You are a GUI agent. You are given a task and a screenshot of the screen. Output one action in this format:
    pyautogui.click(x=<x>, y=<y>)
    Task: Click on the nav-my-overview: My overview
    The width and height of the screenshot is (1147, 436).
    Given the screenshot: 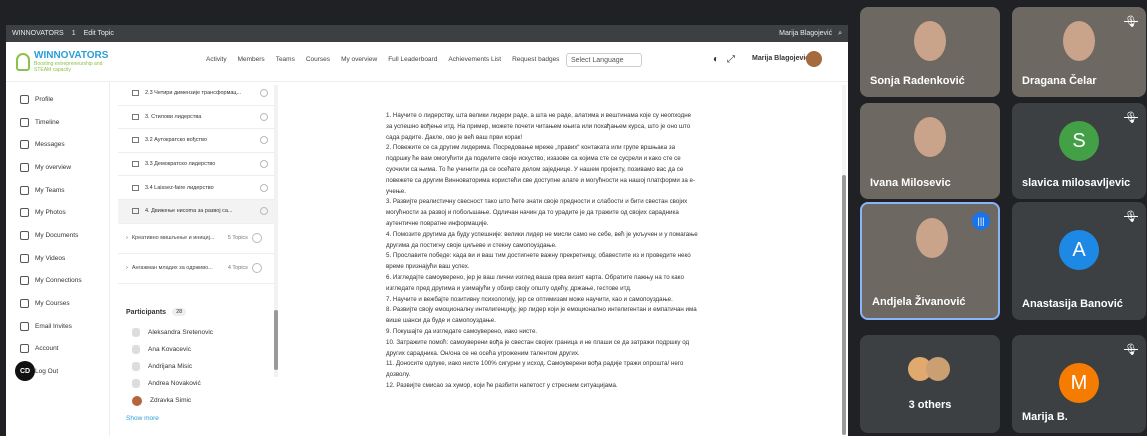 What is the action you would take?
    pyautogui.click(x=359, y=59)
    